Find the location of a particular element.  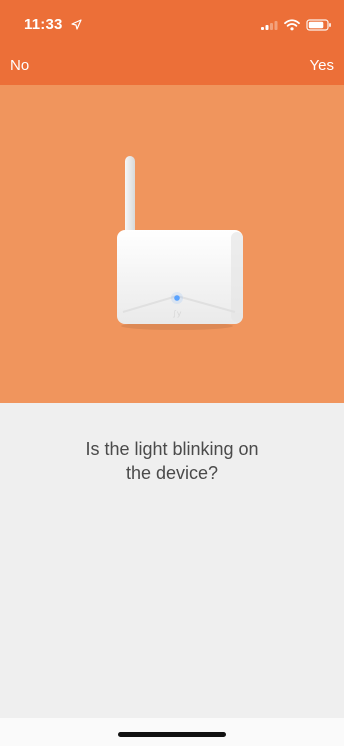

svg-text: ∫y is located at coordinates (177, 313).